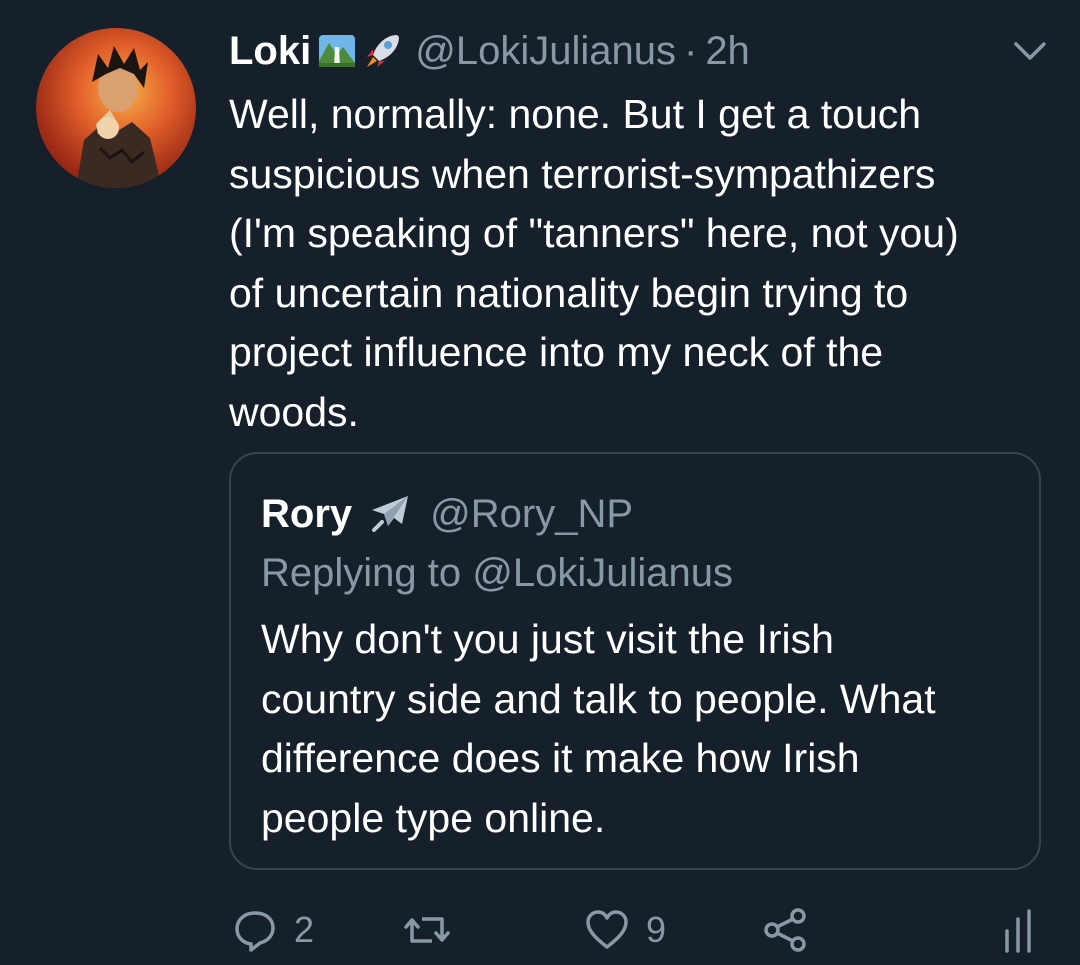  Describe the element at coordinates (390, 514) in the screenshot. I see `airplane-emoji` at that location.